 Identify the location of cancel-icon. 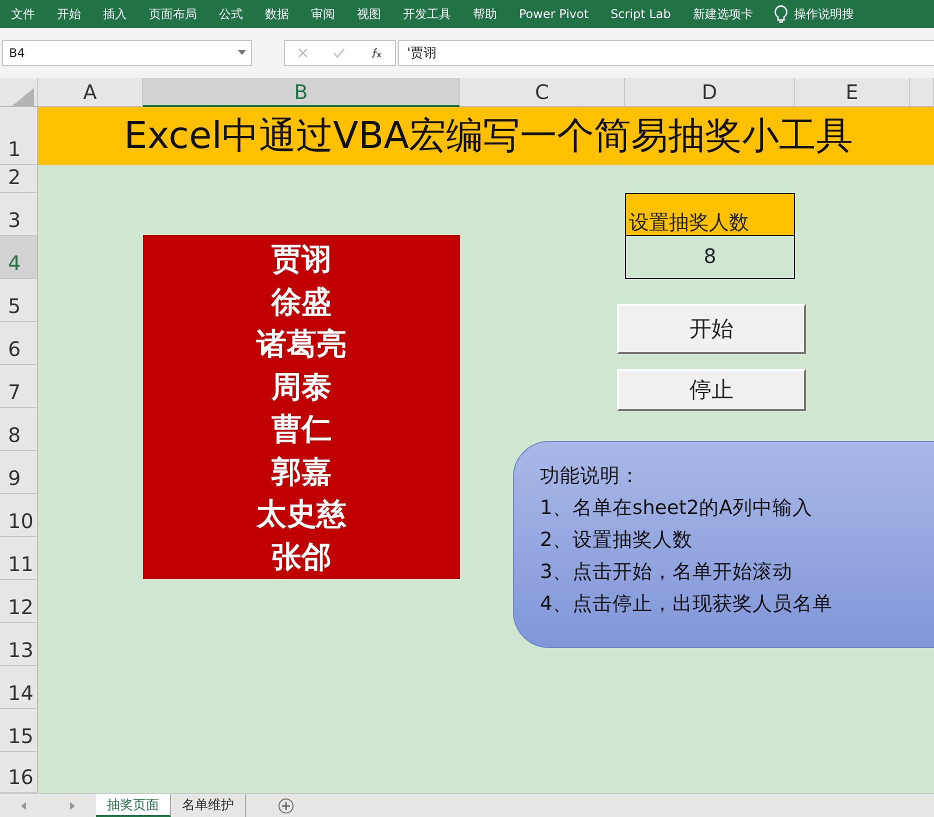
(303, 53).